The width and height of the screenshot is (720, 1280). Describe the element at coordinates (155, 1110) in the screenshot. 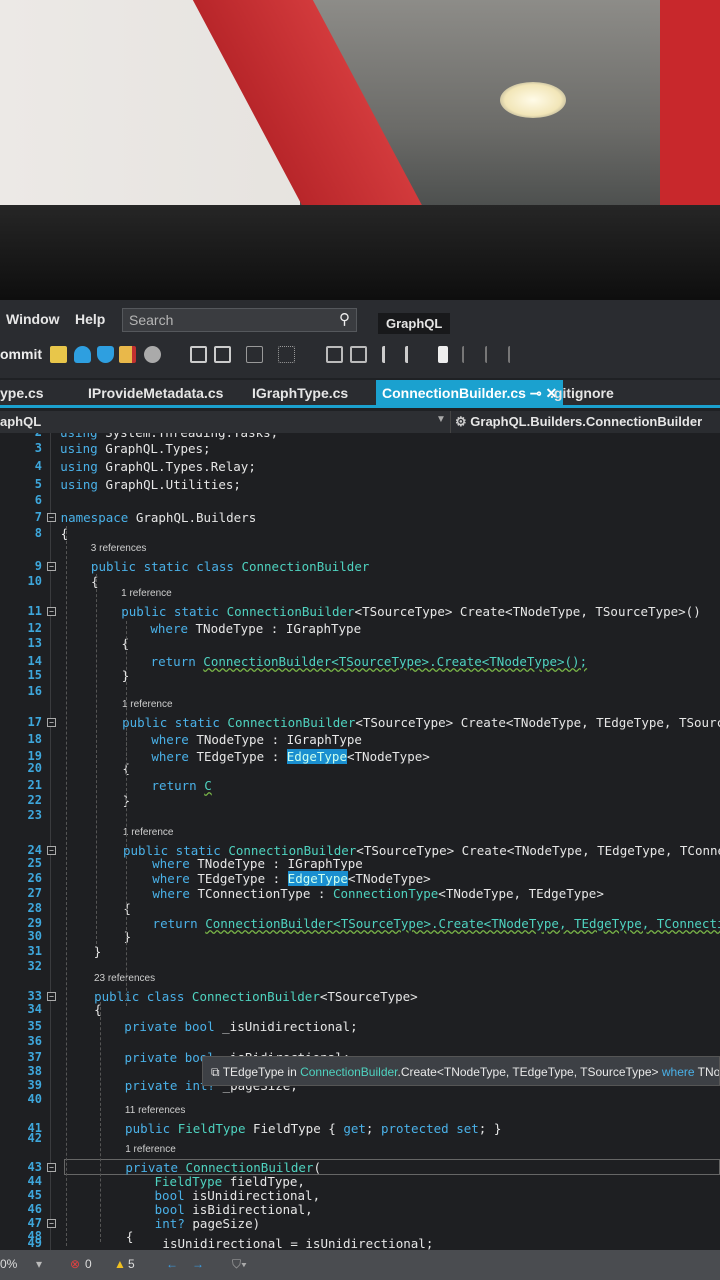

I see `codelens-references: 11 references` at that location.